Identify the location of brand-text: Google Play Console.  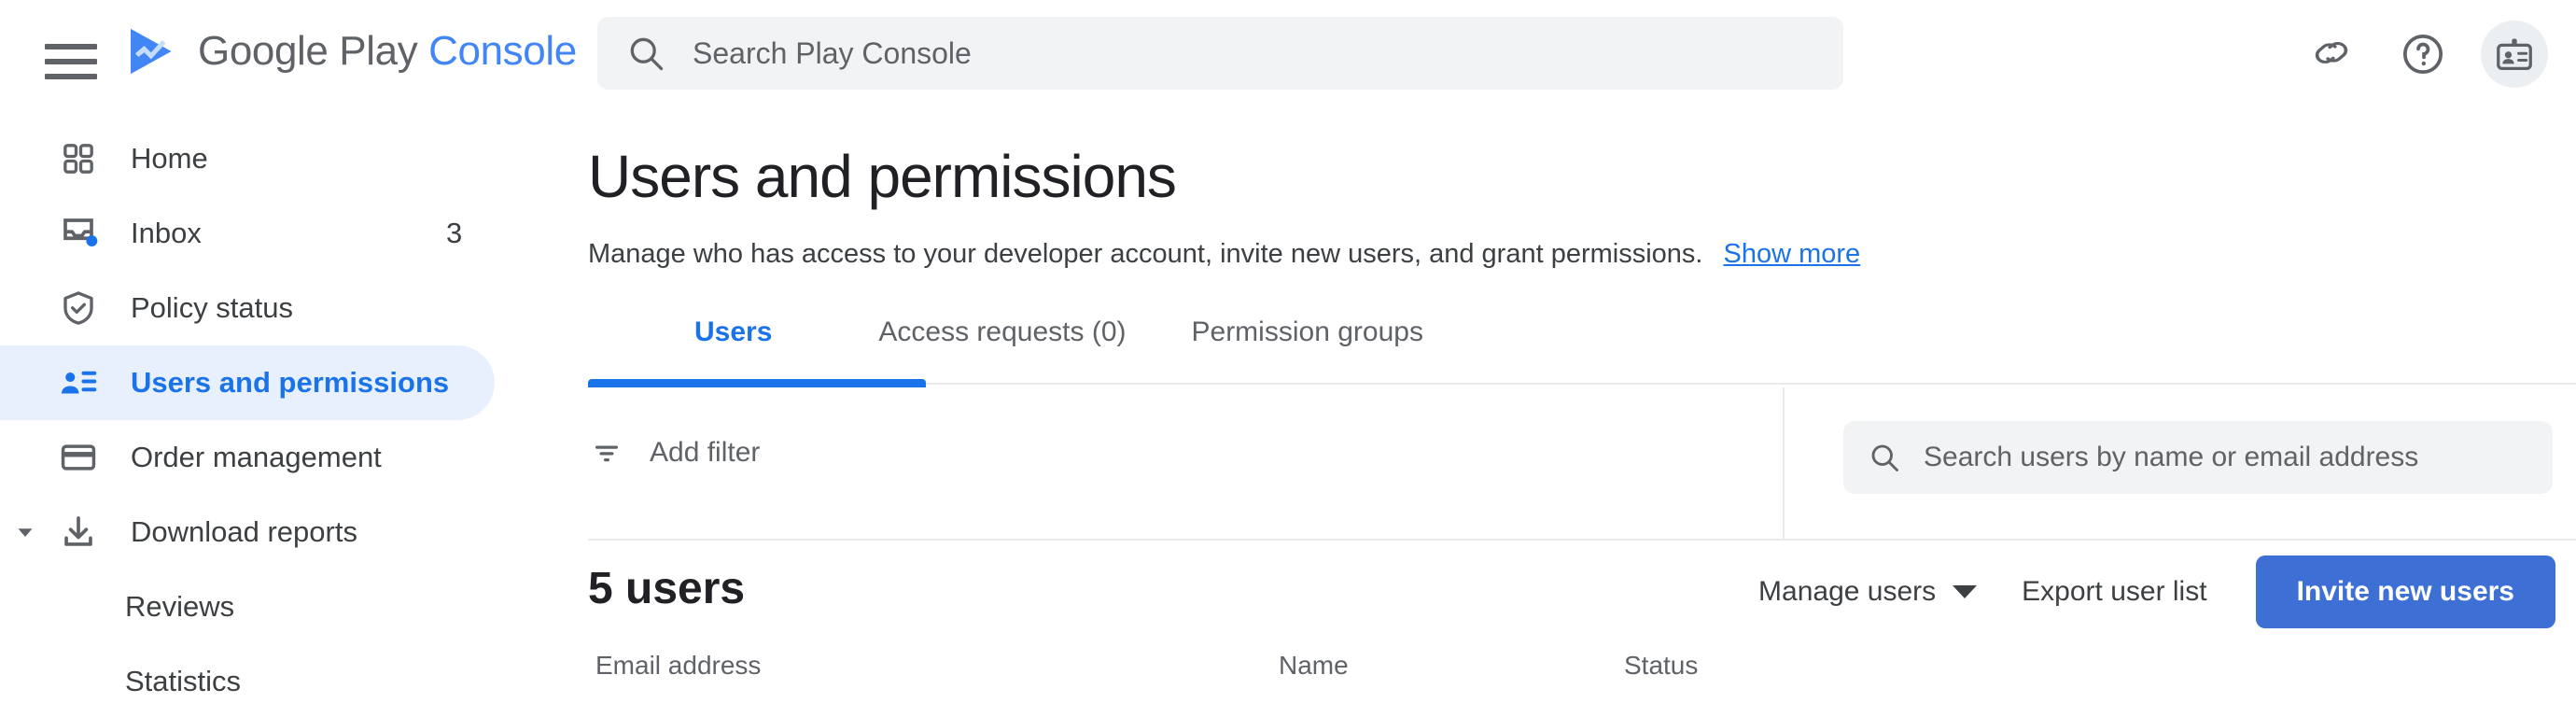
(387, 51).